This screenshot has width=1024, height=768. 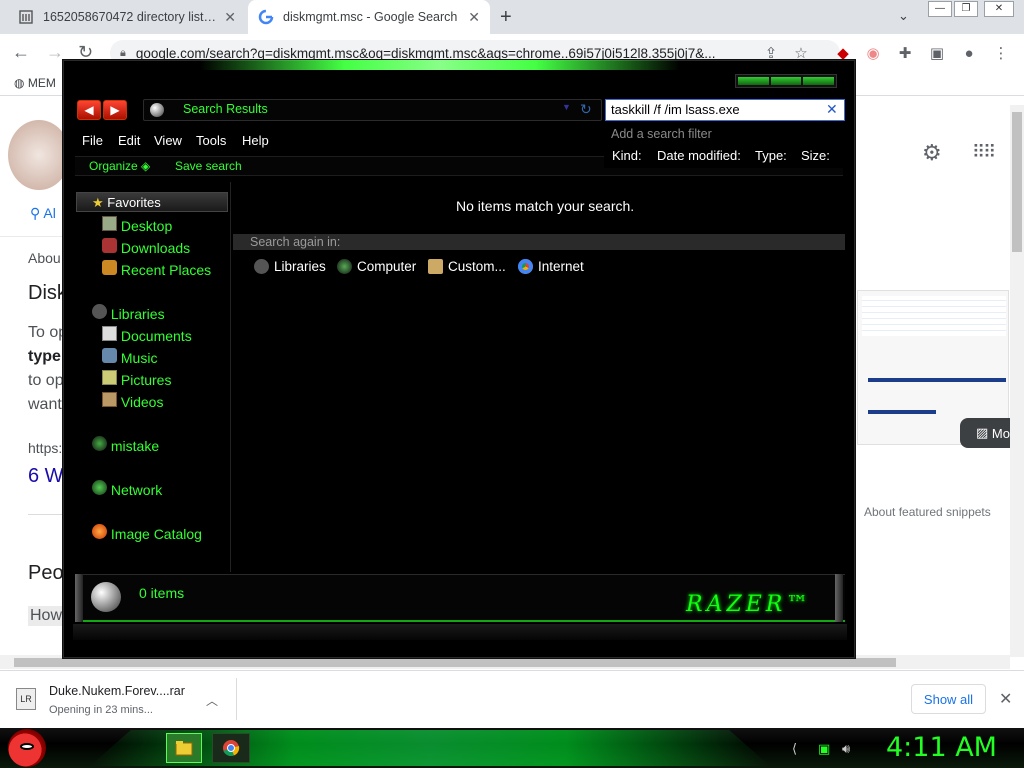 What do you see at coordinates (32, 236) in the screenshot?
I see `divider` at bounding box center [32, 236].